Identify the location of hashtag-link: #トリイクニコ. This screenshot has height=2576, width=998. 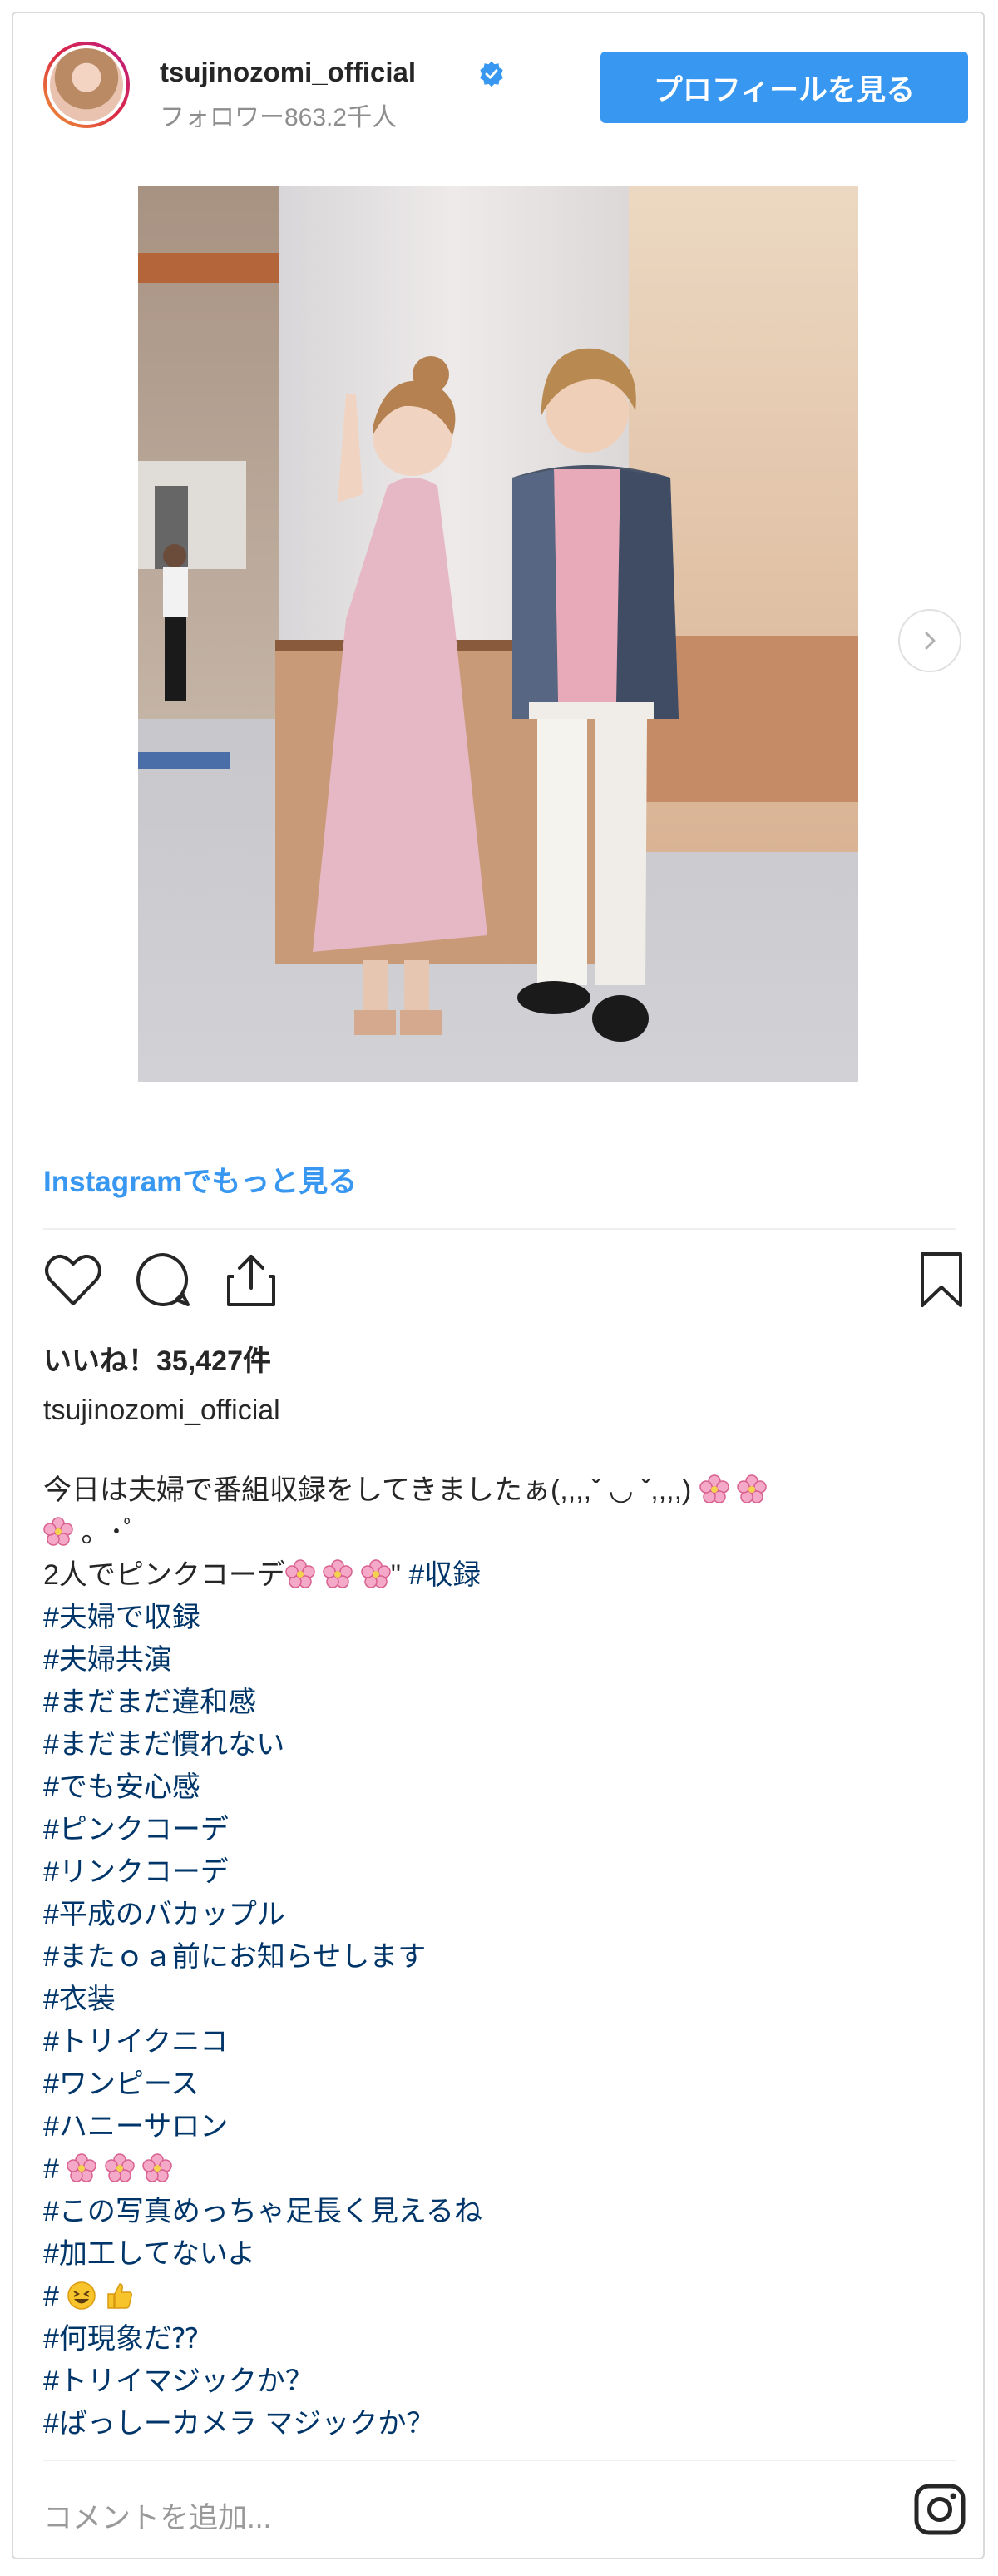
(501, 2042).